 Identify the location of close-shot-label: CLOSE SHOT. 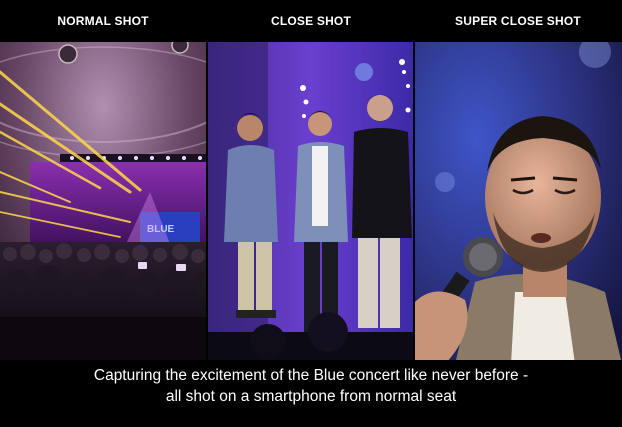
(311, 21).